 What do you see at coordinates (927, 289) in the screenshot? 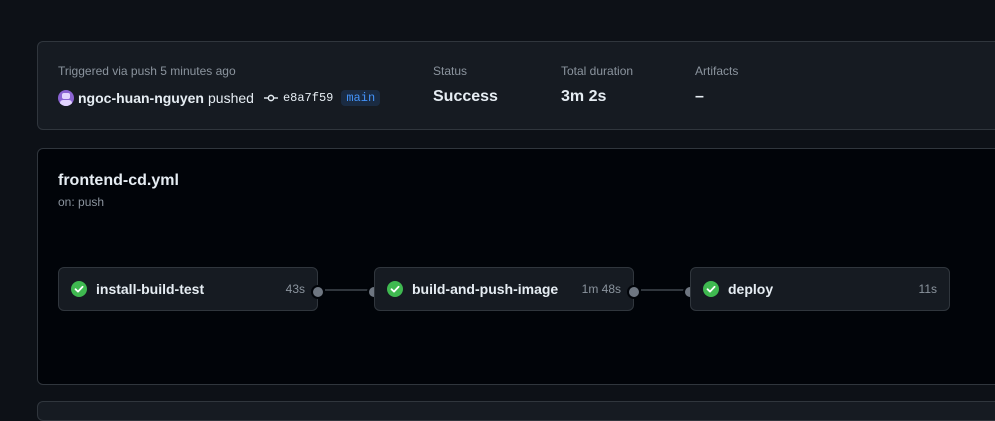
I see `job-duration: 11s` at bounding box center [927, 289].